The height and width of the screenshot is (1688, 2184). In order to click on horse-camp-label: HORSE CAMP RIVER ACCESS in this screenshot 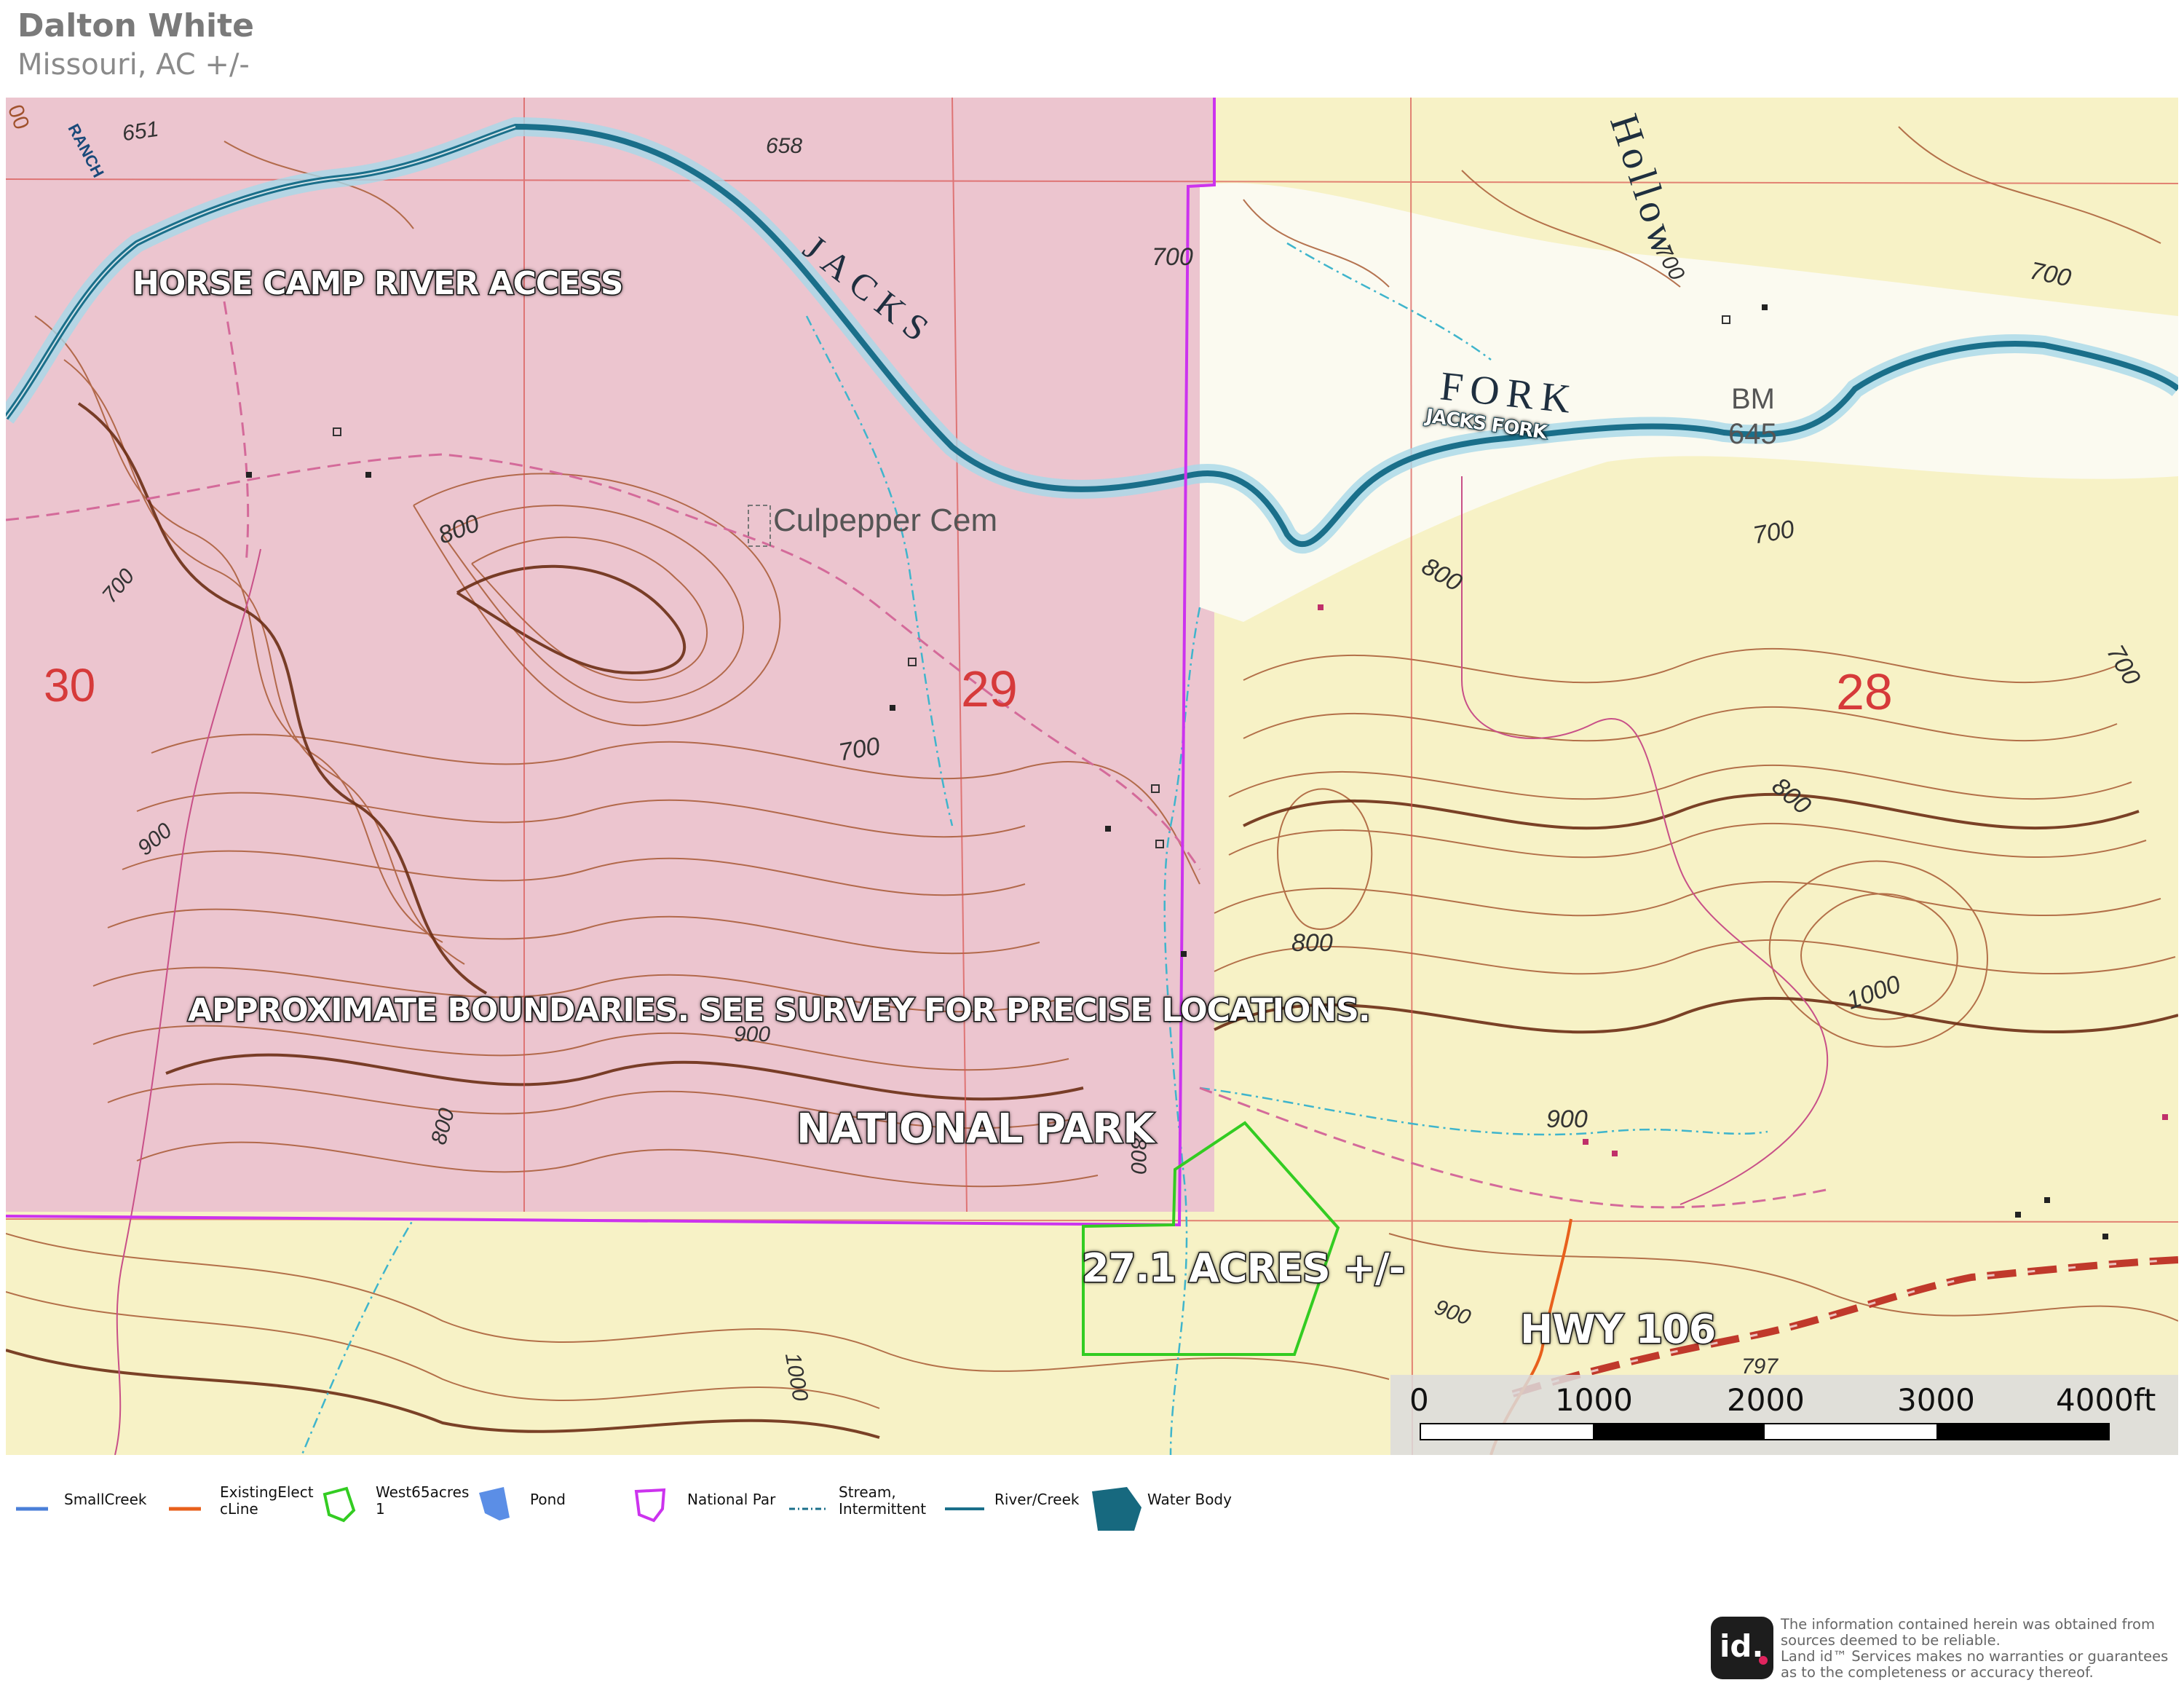, I will do `click(378, 284)`.